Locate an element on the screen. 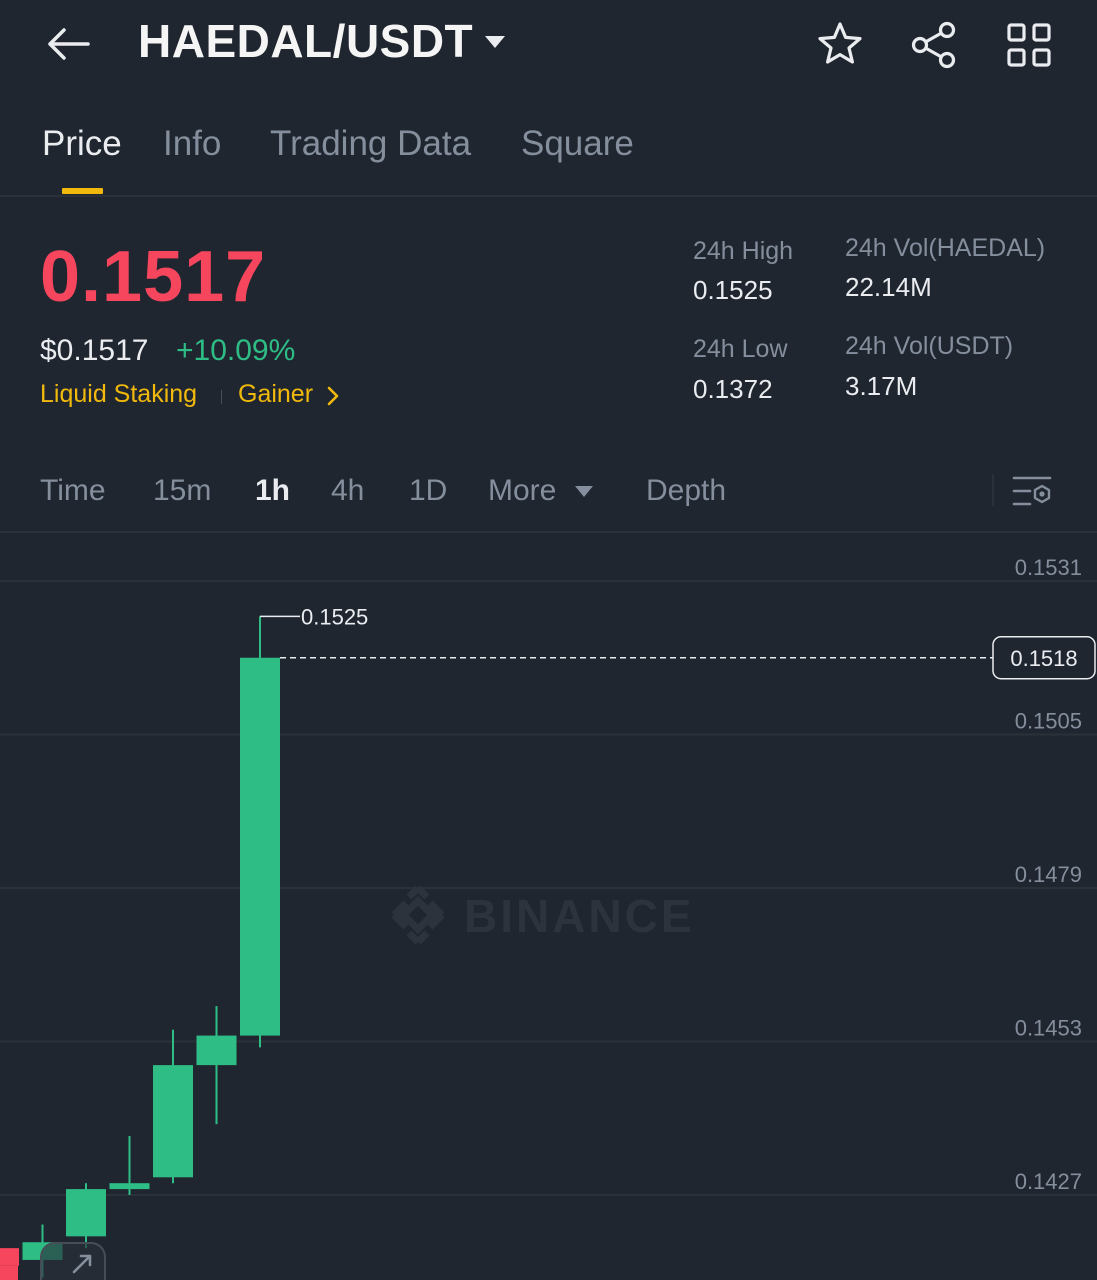  current-price-label: 0.1518 is located at coordinates (1043, 658).